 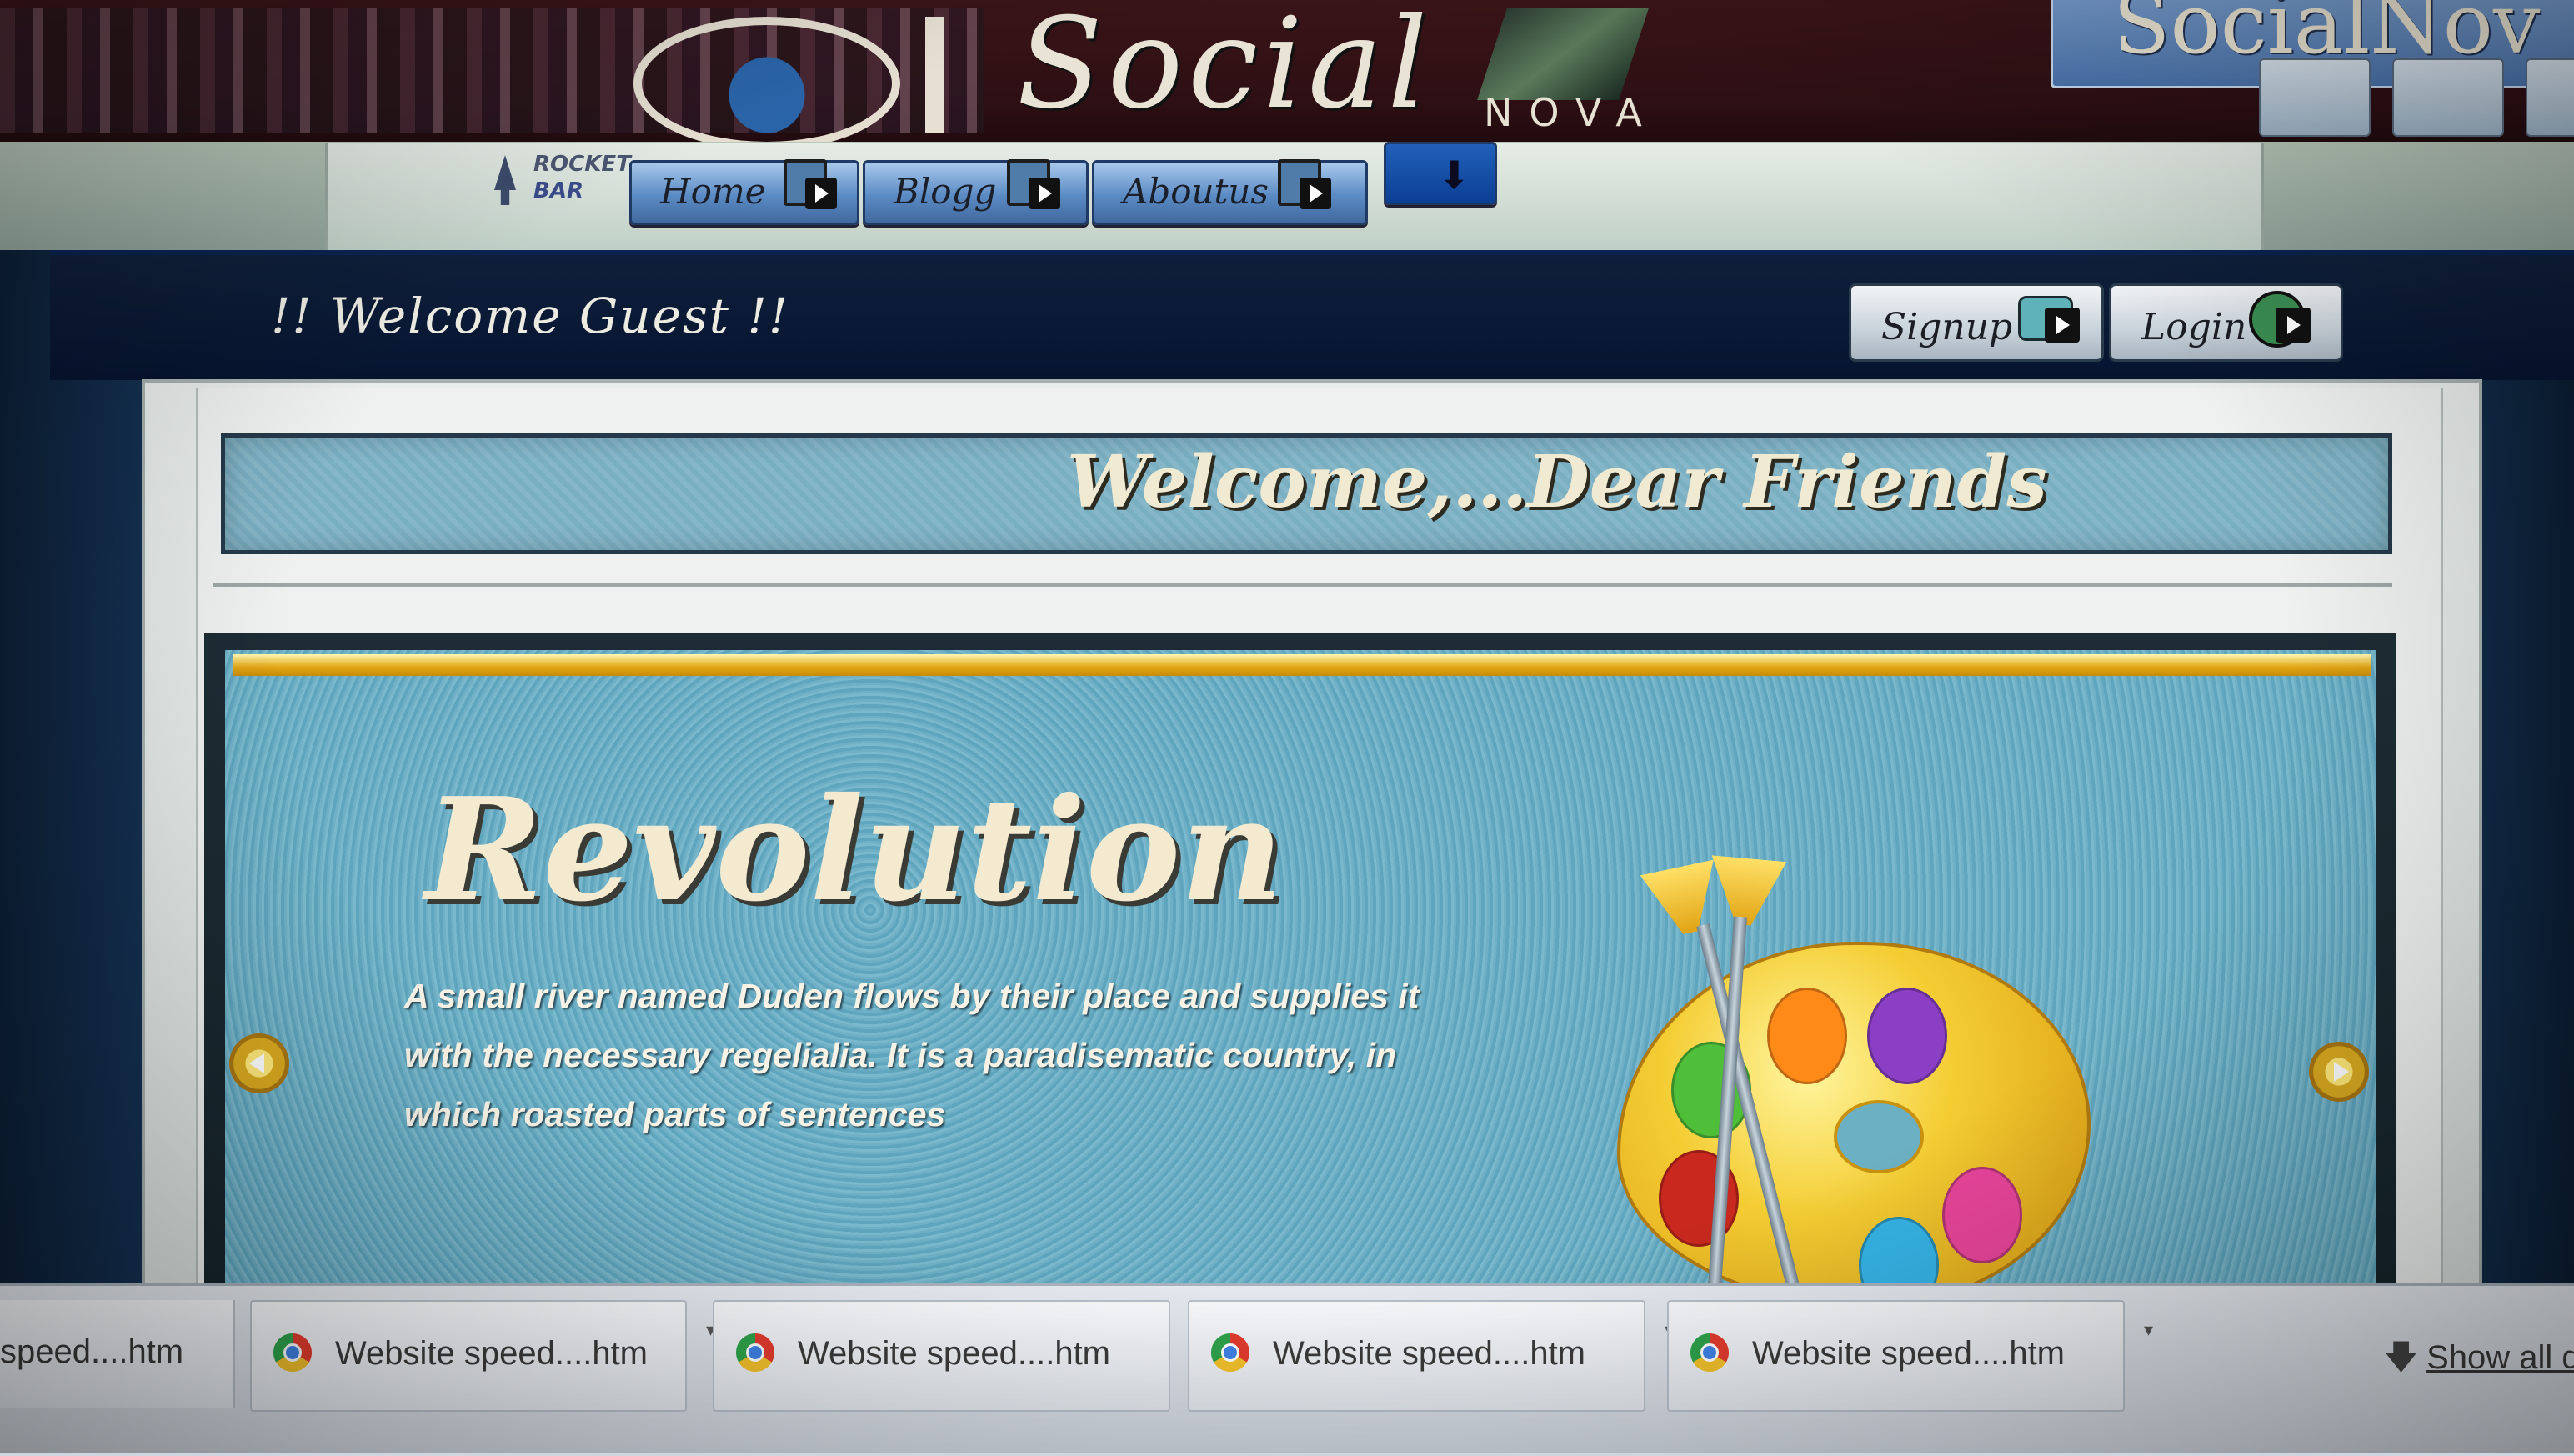 What do you see at coordinates (1879, 1136) in the screenshot?
I see `palette-thumb-hole` at bounding box center [1879, 1136].